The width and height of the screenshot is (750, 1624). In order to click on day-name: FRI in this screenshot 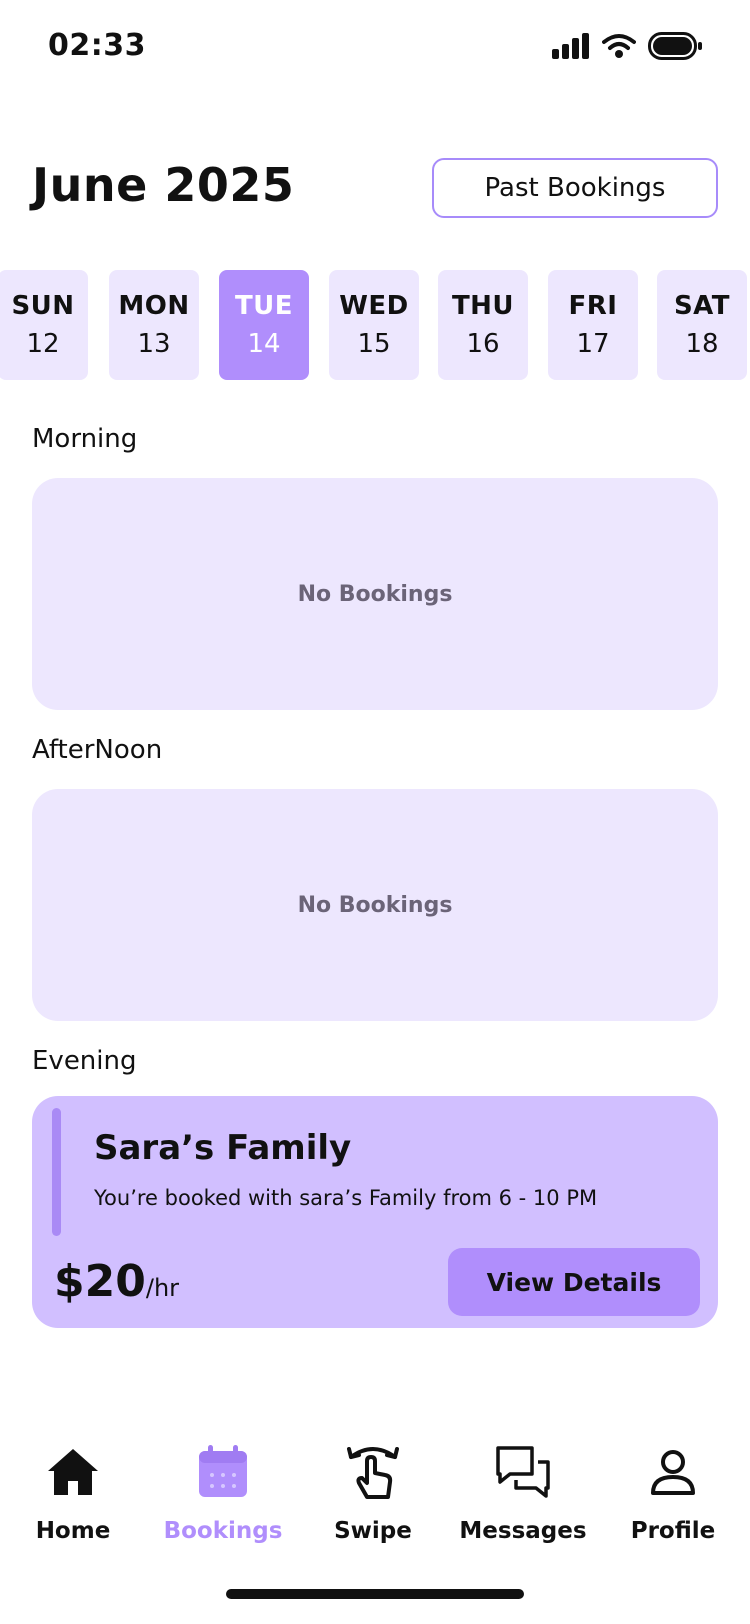, I will do `click(593, 306)`.